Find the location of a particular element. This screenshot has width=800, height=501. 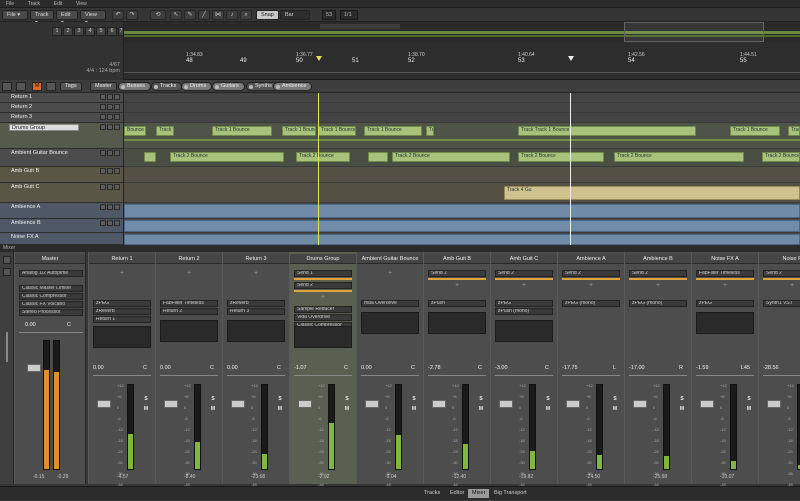

settings-icon is located at coordinates (7, 260).